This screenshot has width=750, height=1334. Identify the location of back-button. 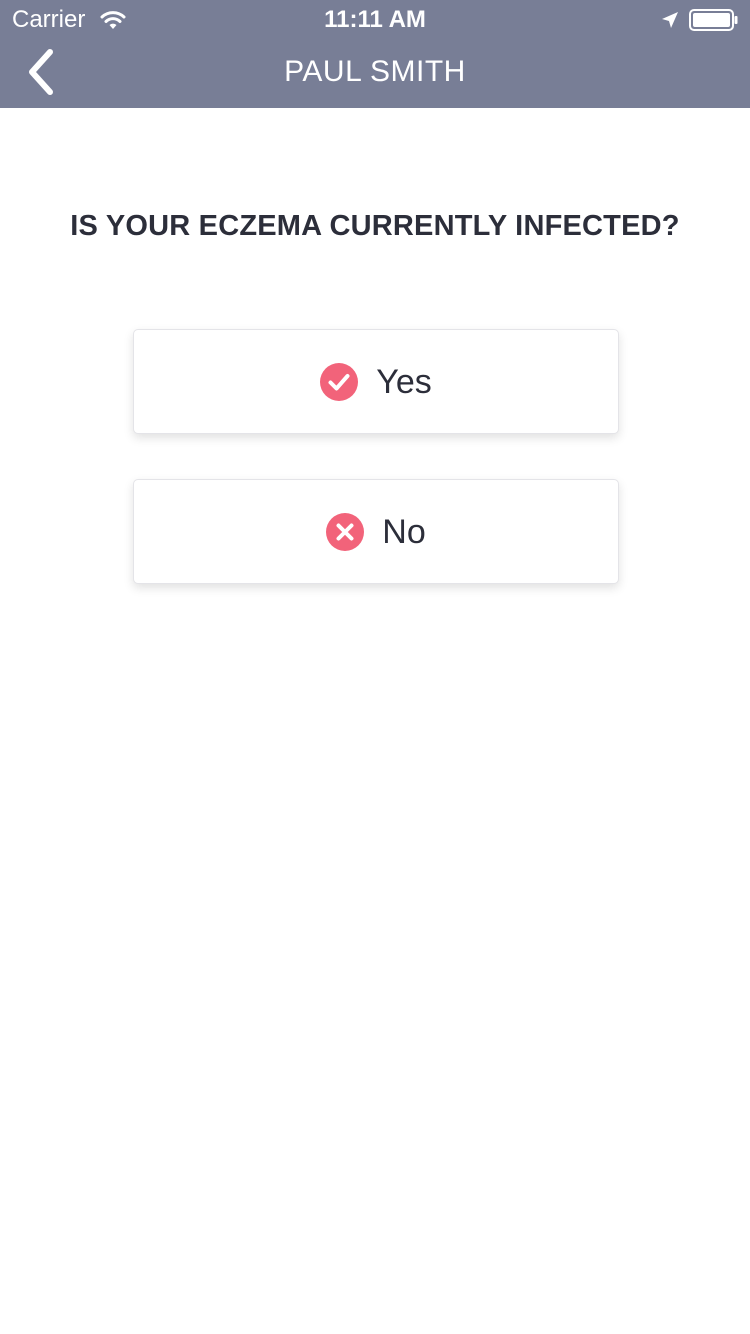
(43, 72).